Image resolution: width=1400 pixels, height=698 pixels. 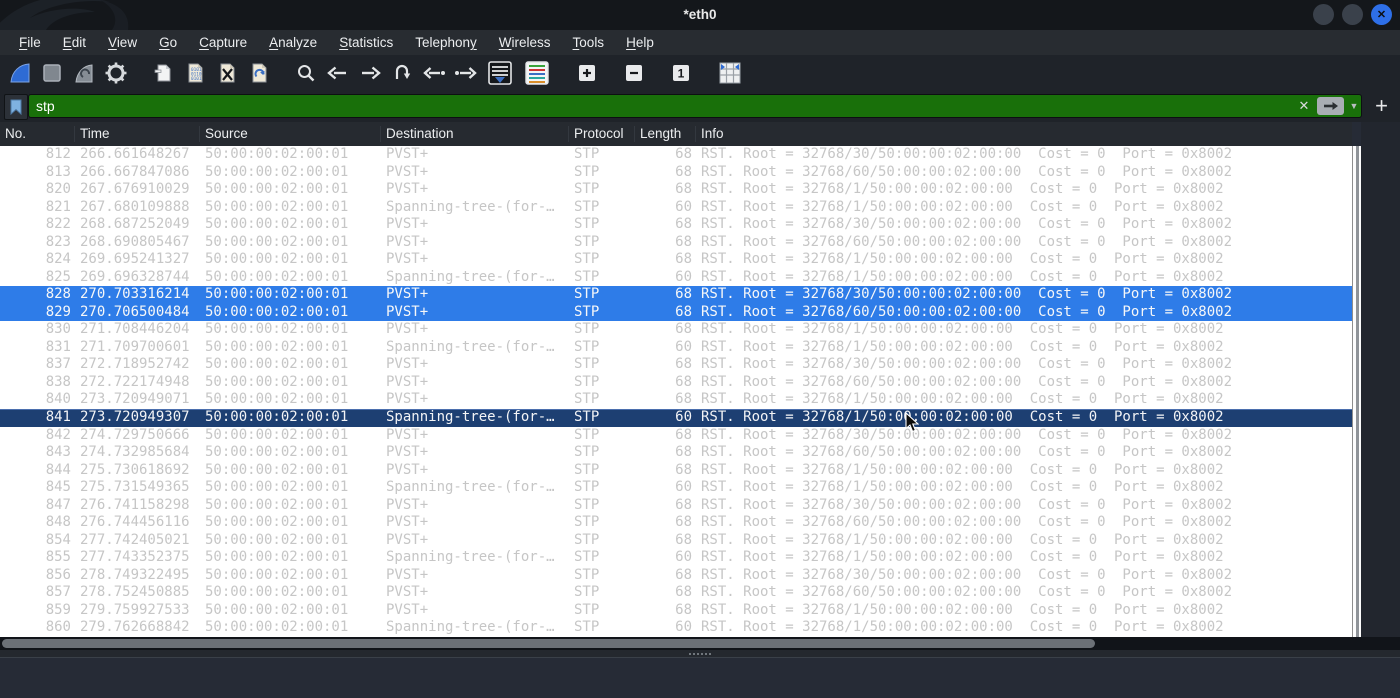 I want to click on right-panel-band, so click(x=1380, y=379).